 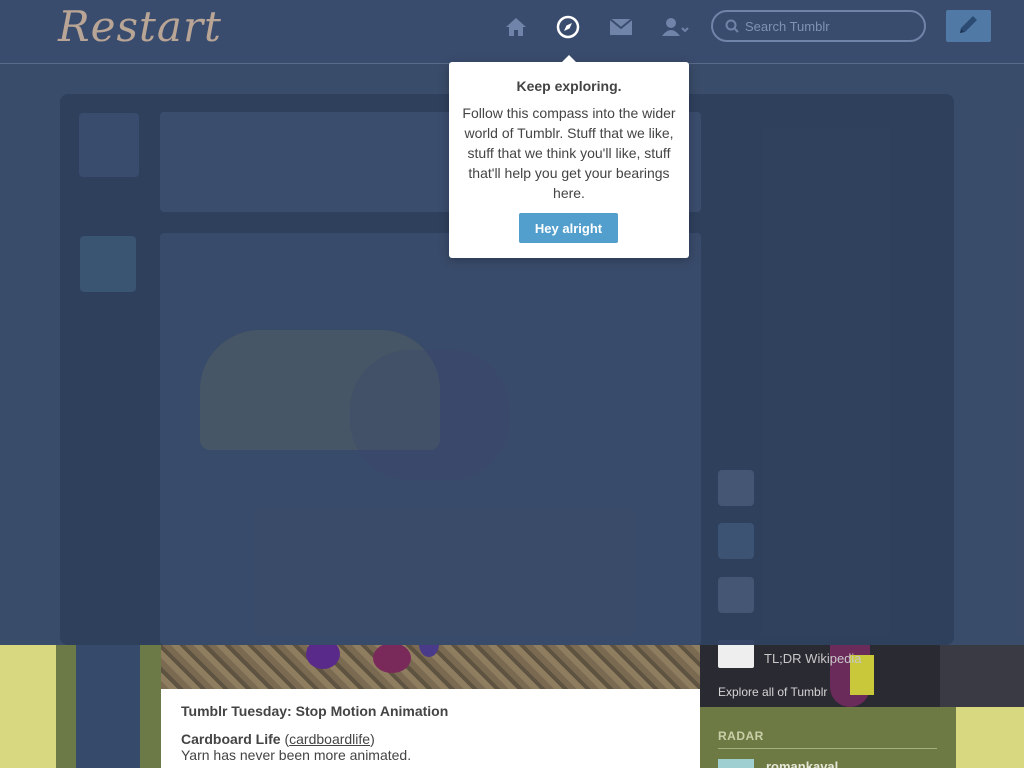 What do you see at coordinates (140, 26) in the screenshot?
I see `logo: Restart` at bounding box center [140, 26].